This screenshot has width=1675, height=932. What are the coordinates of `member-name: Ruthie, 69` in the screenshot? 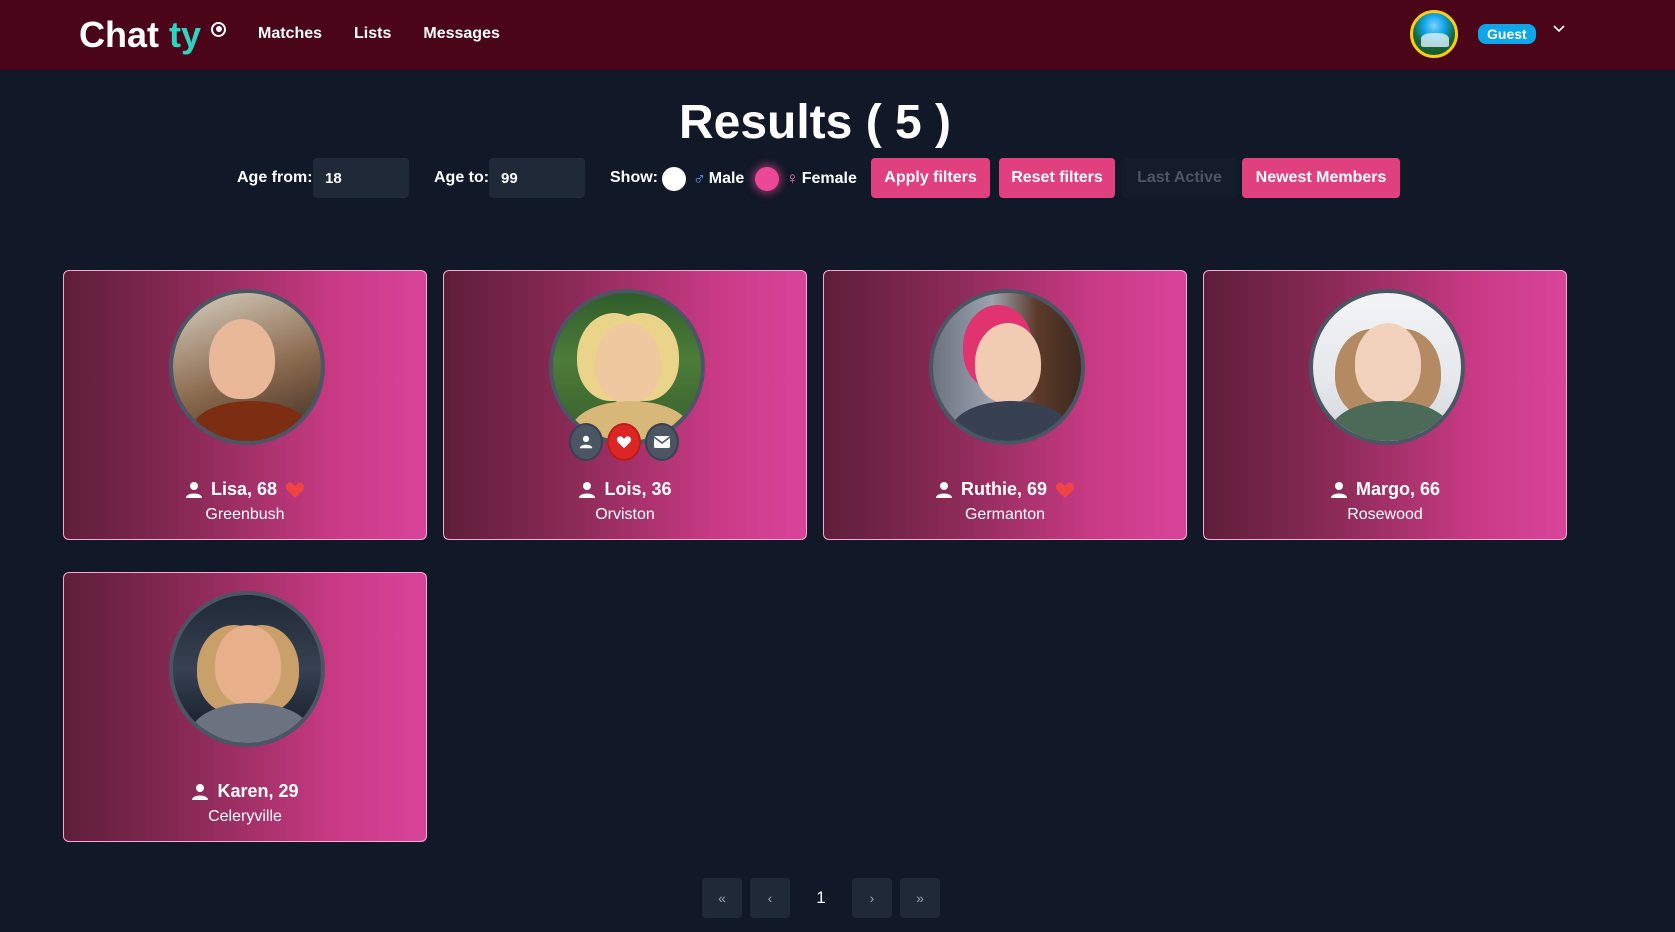 It's located at (1004, 489).